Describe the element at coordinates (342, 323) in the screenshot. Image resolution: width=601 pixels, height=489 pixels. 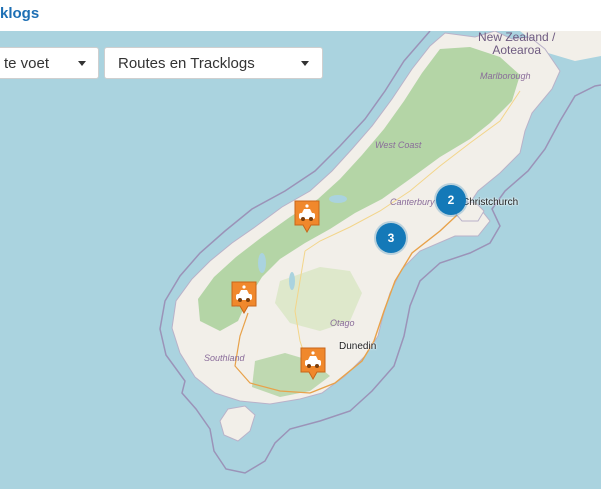
I see `region-label-otago: Otago` at that location.